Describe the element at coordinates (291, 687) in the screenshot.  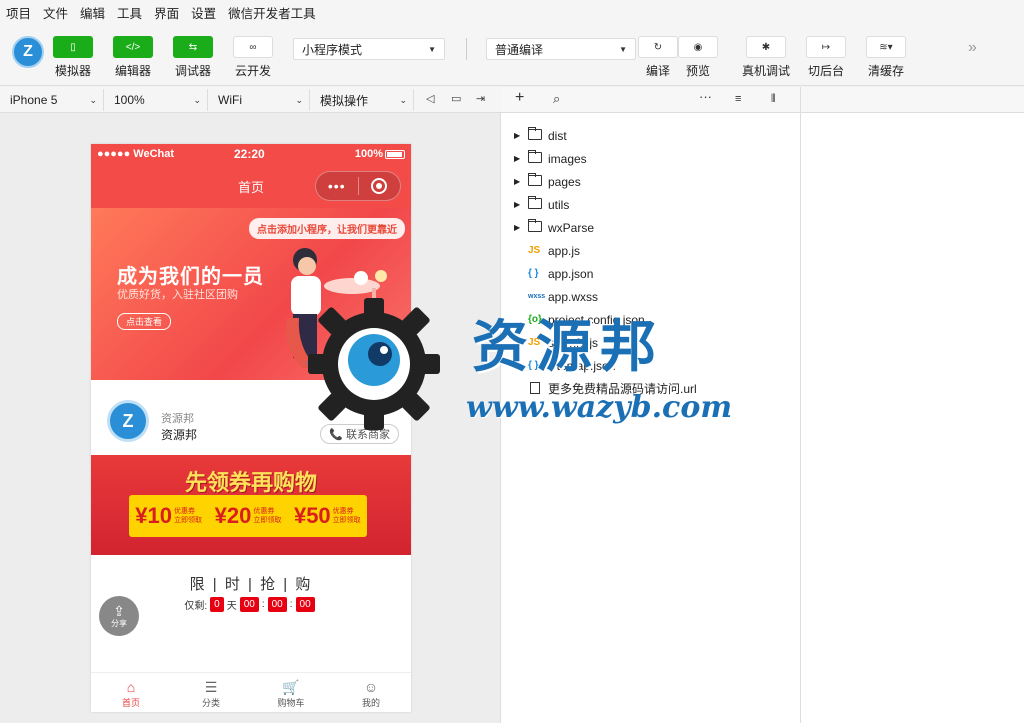
I see `cart-icon: 🛒` at that location.